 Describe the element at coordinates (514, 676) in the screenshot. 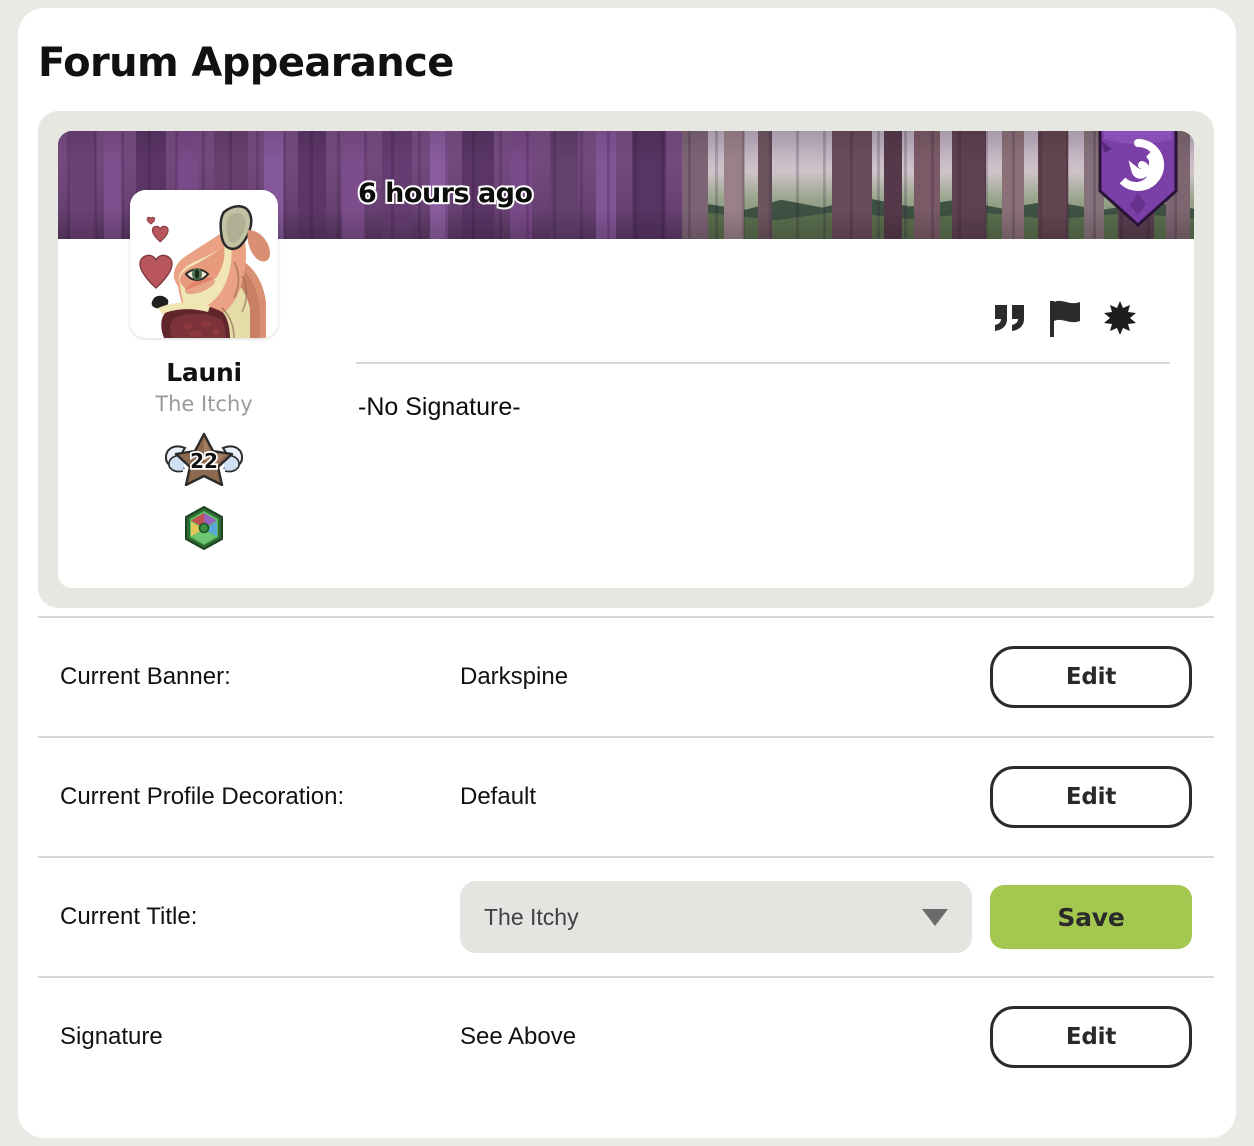

I see `row-value: Darkspine` at that location.